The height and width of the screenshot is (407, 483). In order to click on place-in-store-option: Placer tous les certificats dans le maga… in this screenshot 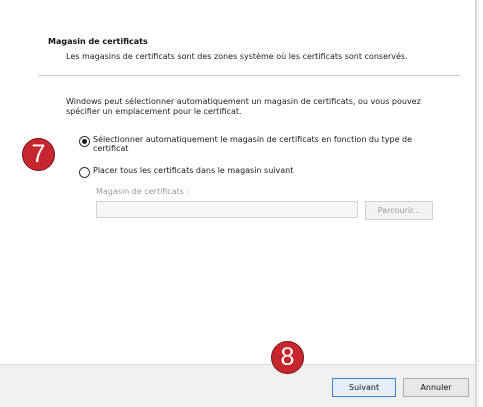, I will do `click(264, 172)`.